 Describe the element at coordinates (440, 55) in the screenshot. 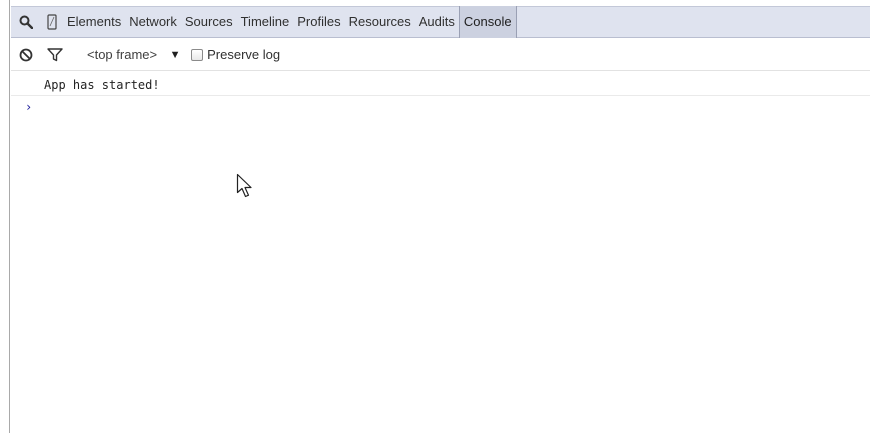

I see `console-toolbar: <top frame> ▼ Preserve log` at that location.